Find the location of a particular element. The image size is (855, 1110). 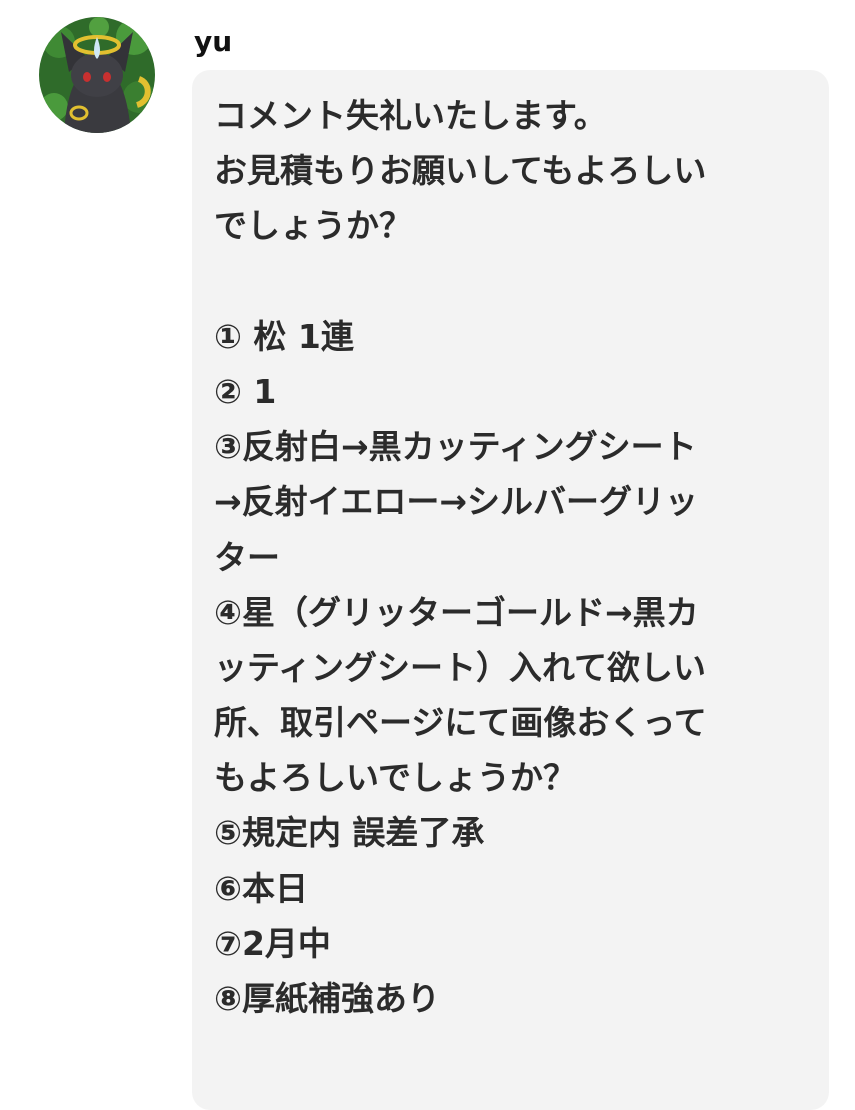

message-line: ⑦2月中 is located at coordinates (272, 943).